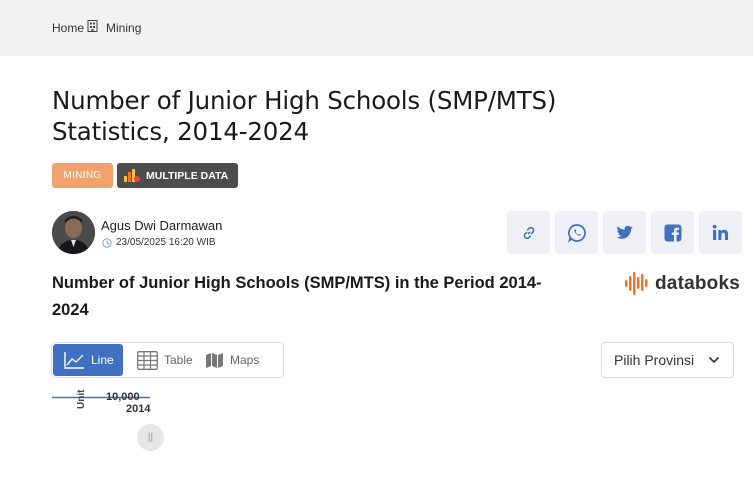  I want to click on line-chart-icon, so click(74, 360).